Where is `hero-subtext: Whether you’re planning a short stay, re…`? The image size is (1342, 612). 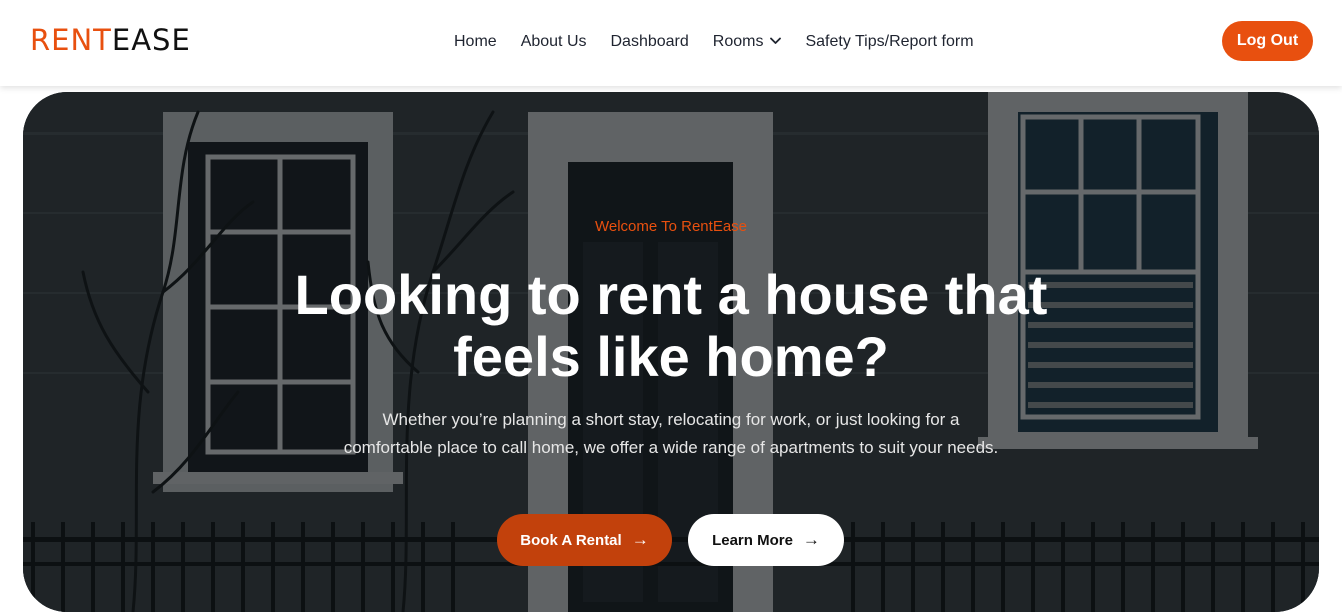 hero-subtext: Whether you’re planning a short stay, re… is located at coordinates (671, 433).